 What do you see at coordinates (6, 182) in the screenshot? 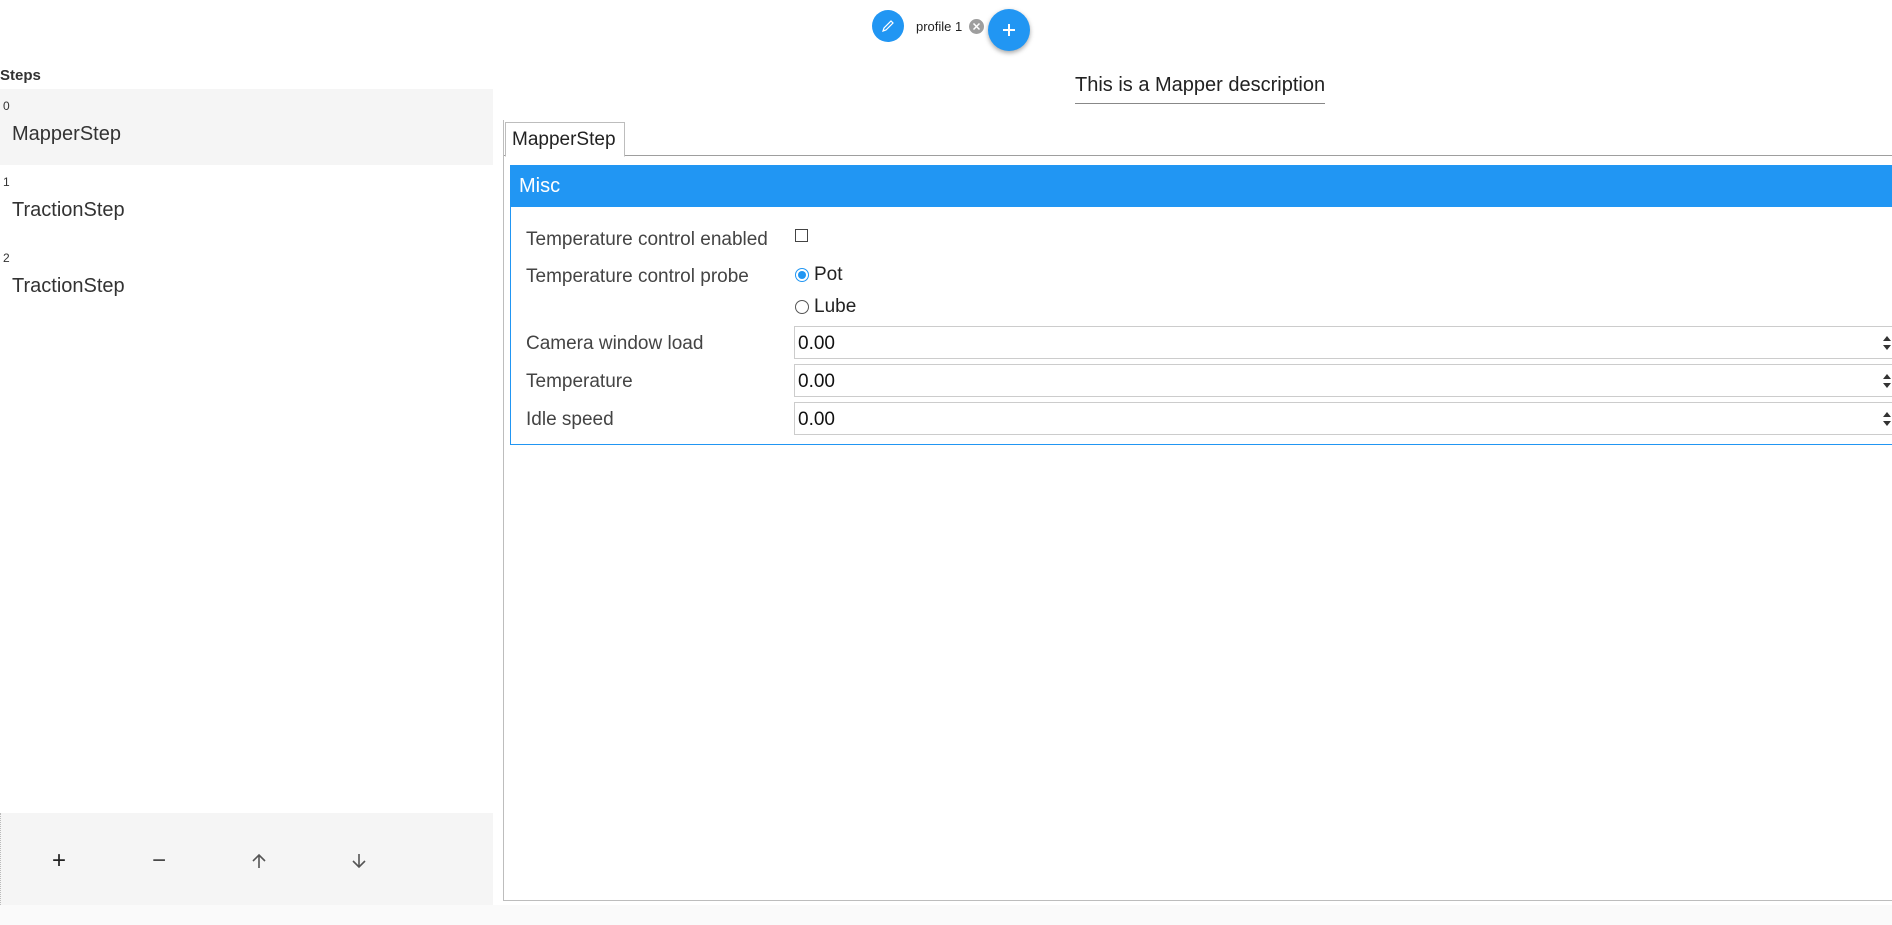
I see `step-index: 1` at bounding box center [6, 182].